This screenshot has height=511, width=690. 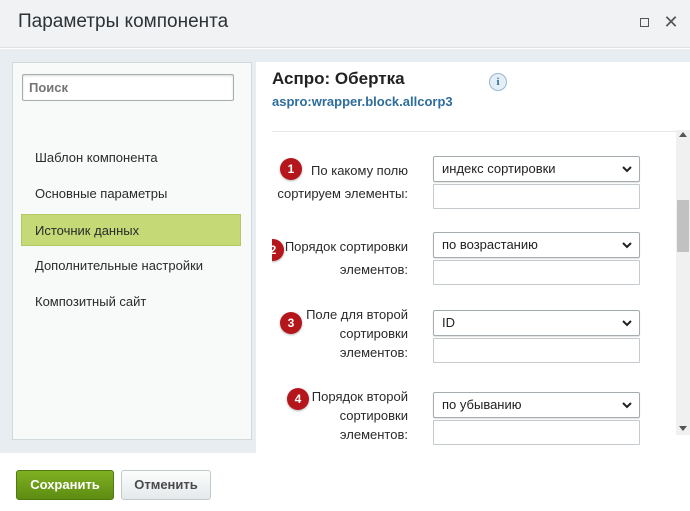 What do you see at coordinates (346, 258) in the screenshot?
I see `param-label: Порядок сортировки элементов:` at bounding box center [346, 258].